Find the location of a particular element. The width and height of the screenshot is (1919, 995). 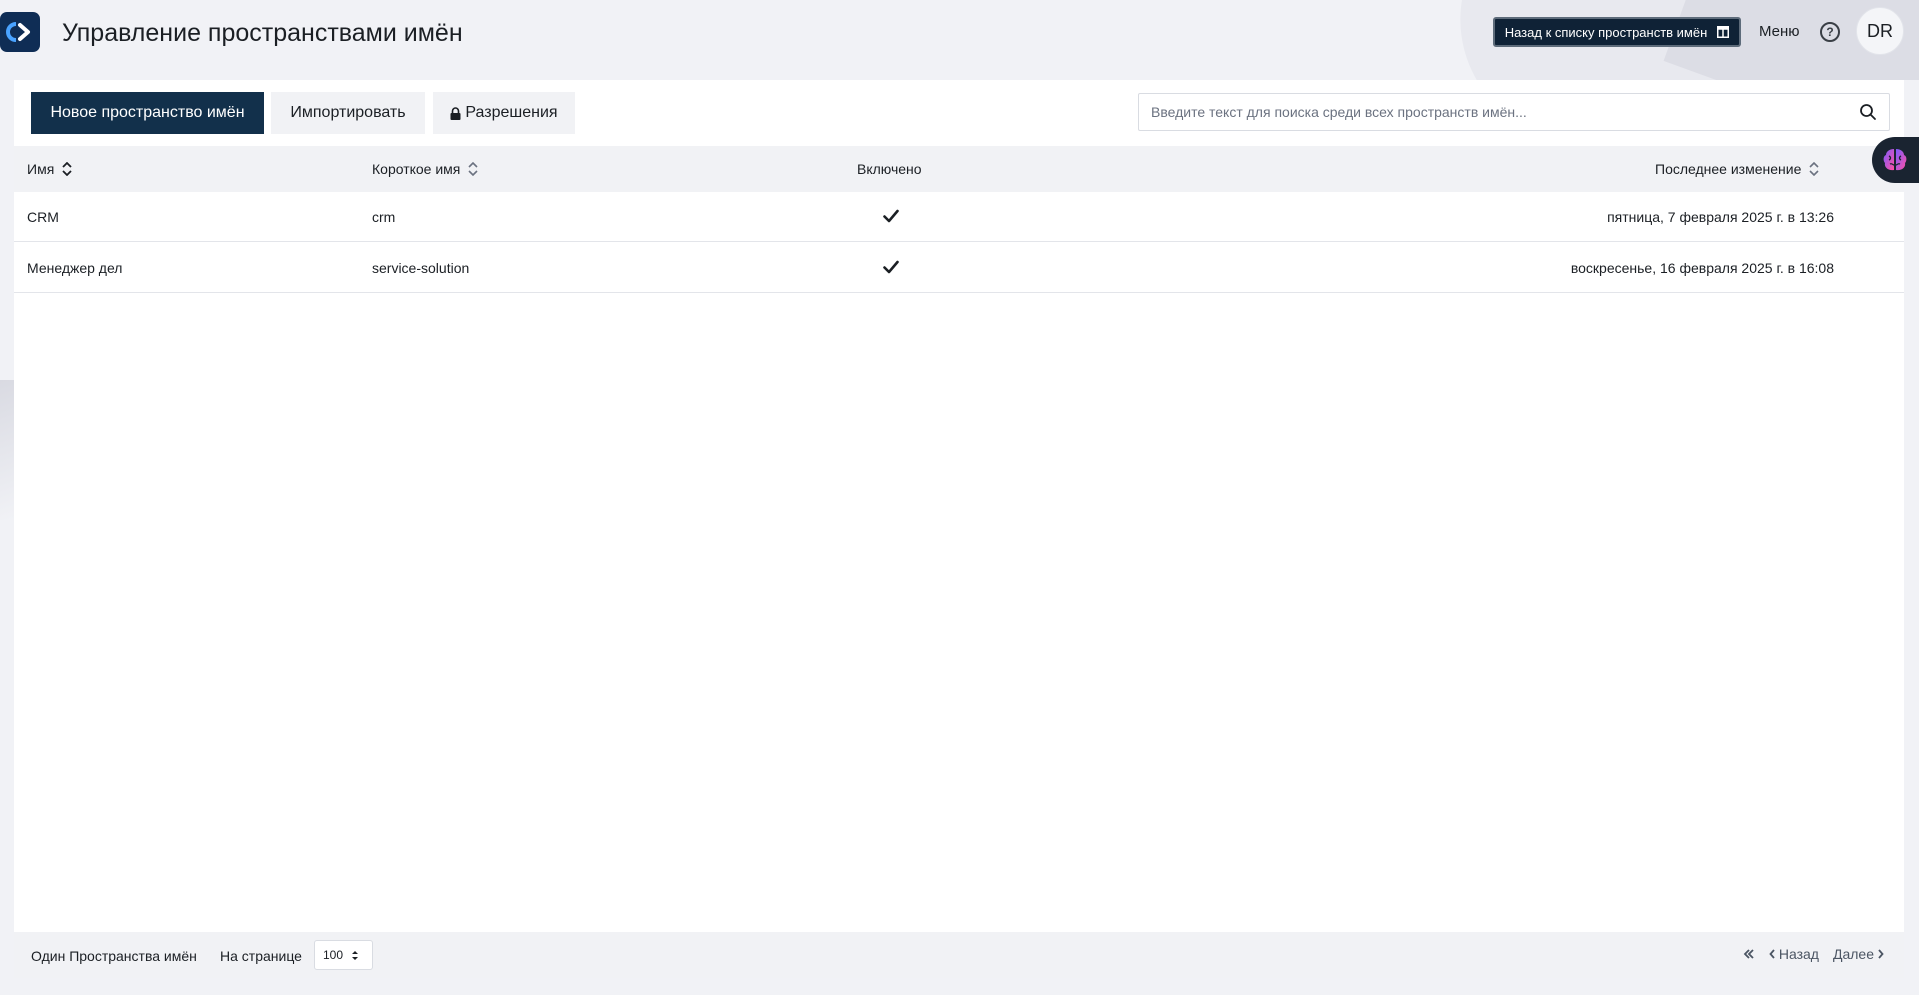

per-page-select: 100 is located at coordinates (343, 955).